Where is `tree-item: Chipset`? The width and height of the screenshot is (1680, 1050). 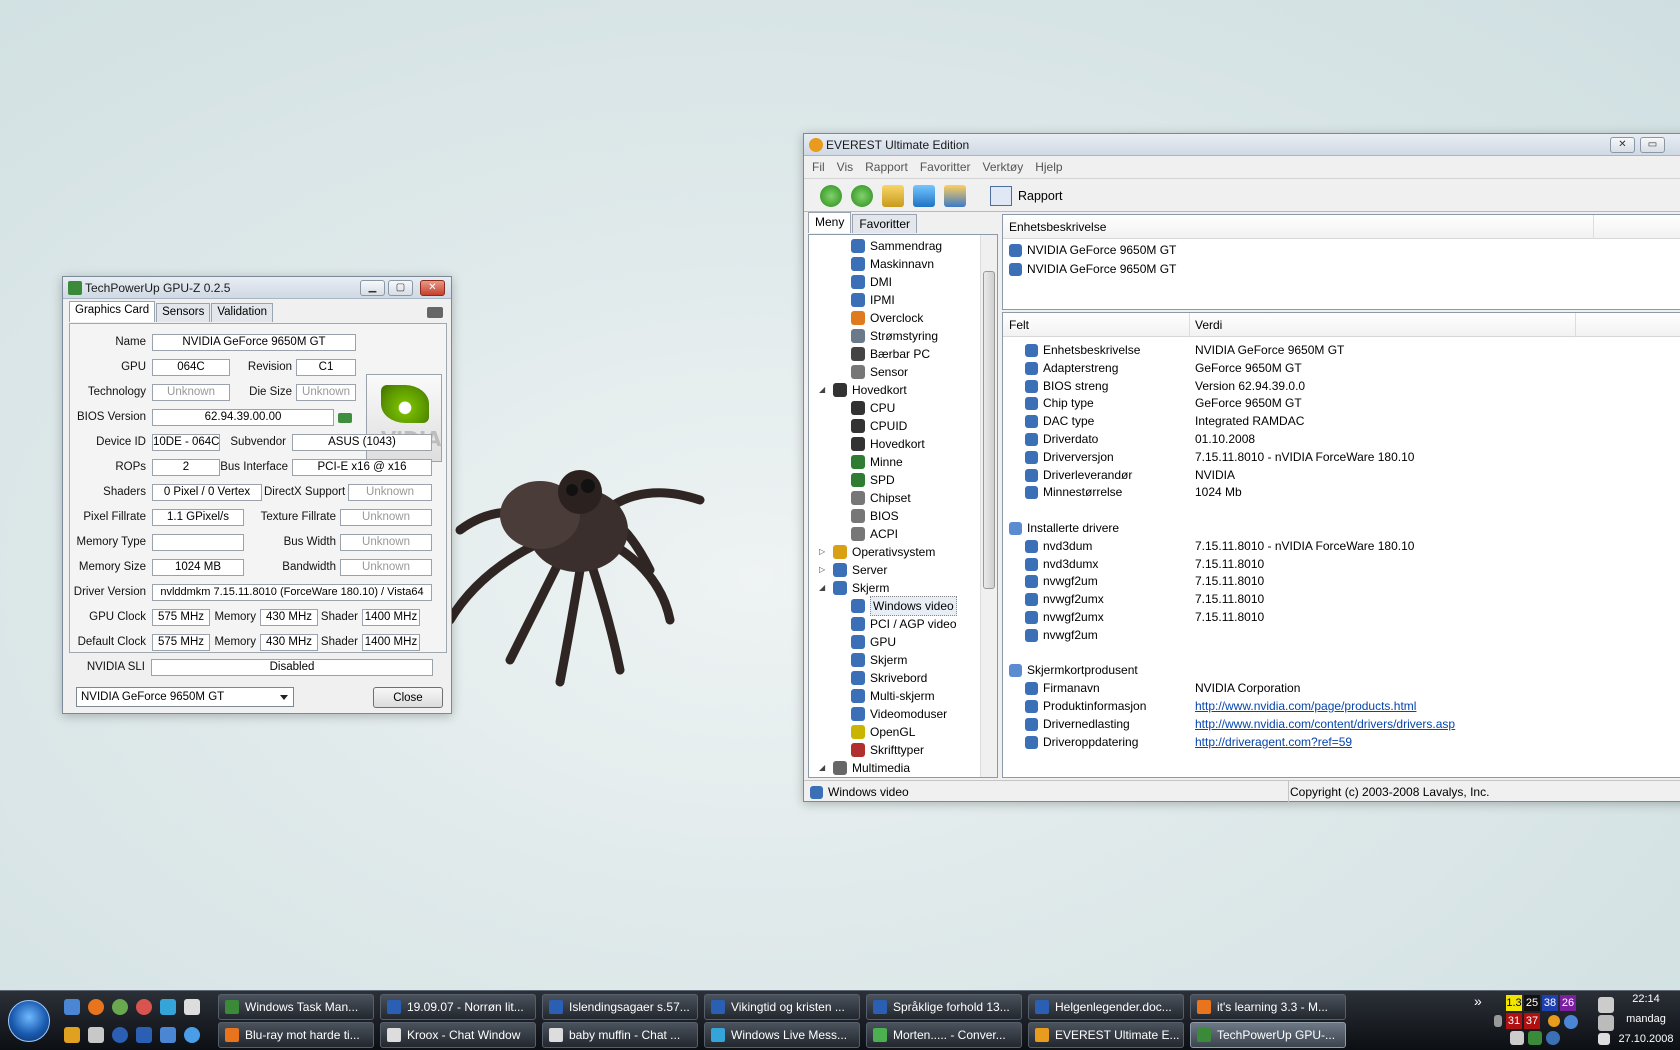
tree-item: Chipset is located at coordinates (881, 498).